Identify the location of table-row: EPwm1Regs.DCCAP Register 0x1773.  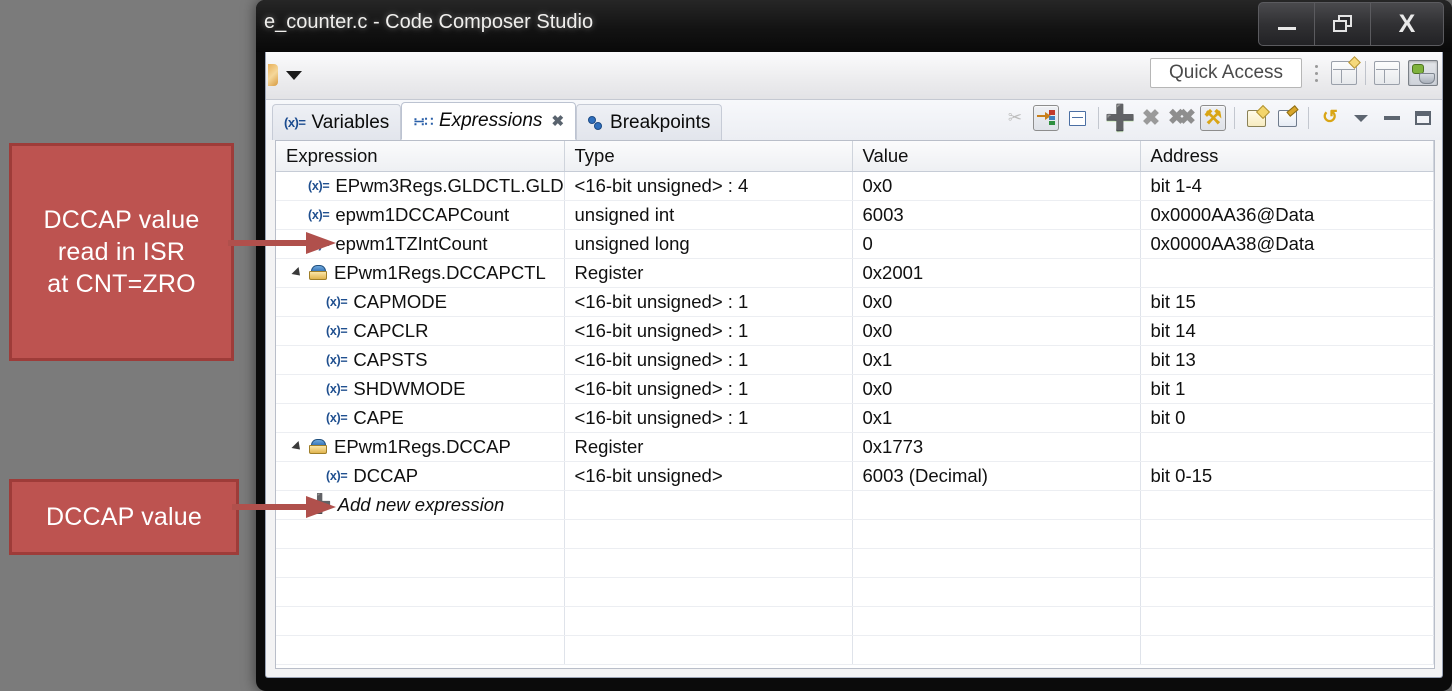
(855, 447).